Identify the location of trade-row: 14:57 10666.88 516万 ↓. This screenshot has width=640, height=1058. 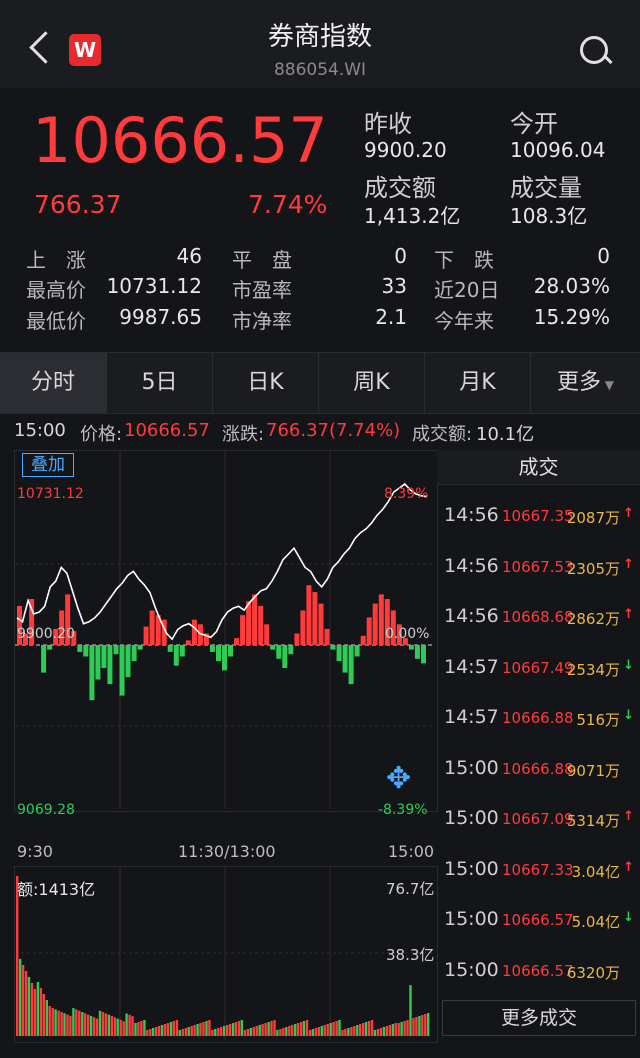
(542, 721).